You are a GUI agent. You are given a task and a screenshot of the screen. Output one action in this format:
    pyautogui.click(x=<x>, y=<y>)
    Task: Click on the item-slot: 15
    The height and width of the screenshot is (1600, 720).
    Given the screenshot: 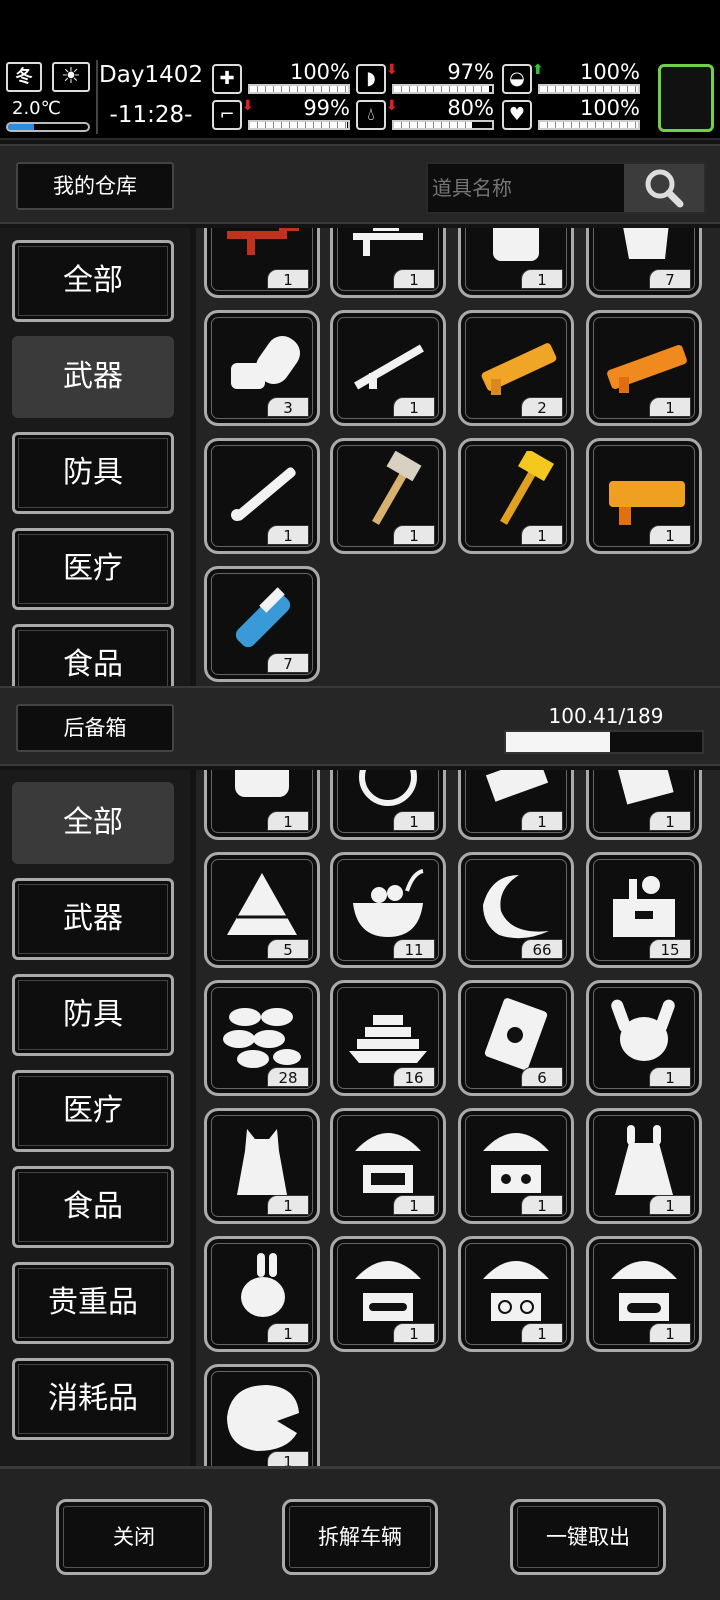 What is the action you would take?
    pyautogui.click(x=644, y=910)
    